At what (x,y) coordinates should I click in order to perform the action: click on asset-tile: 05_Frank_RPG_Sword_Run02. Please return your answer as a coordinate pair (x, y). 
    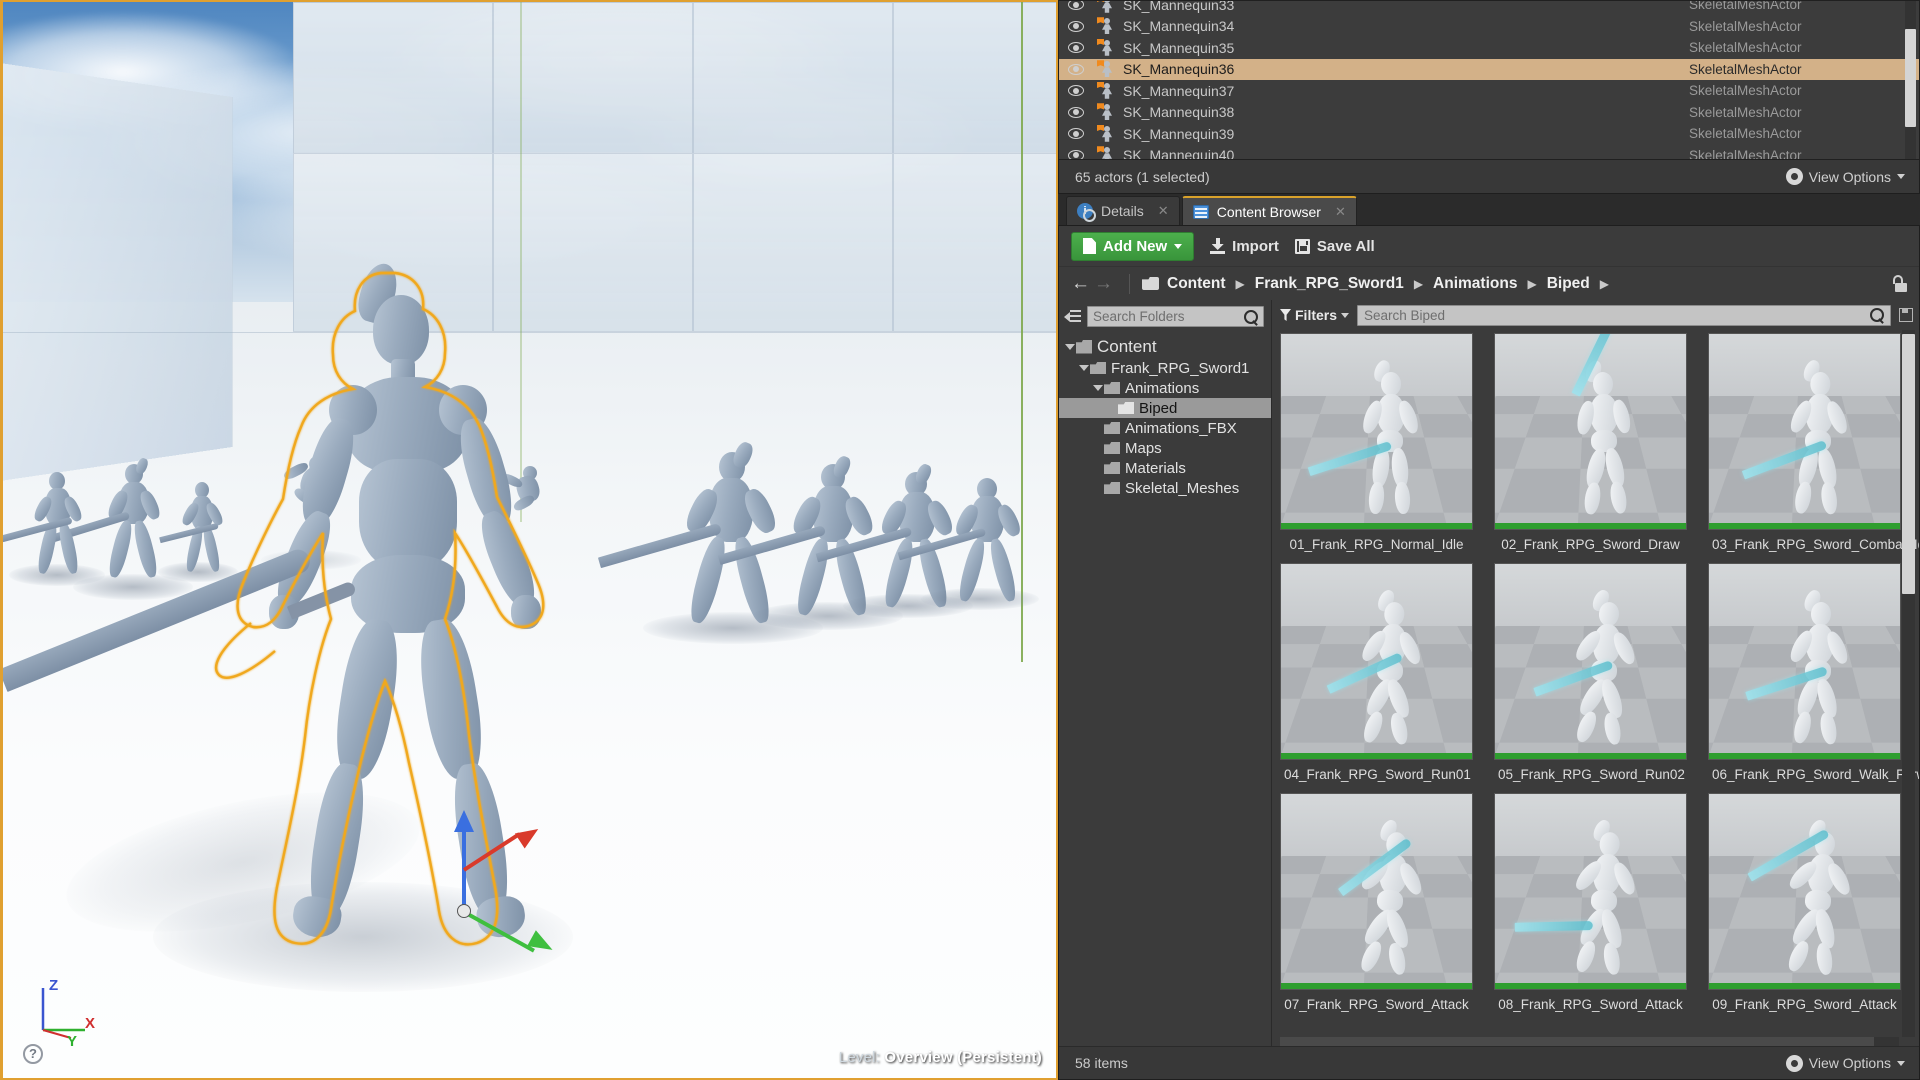
    Looking at the image, I should click on (1590, 678).